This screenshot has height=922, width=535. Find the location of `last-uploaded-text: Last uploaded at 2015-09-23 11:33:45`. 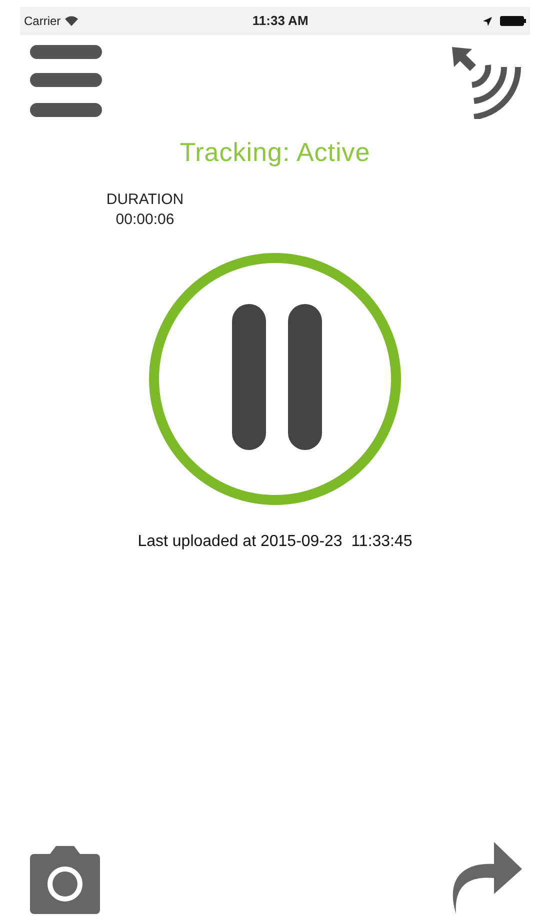

last-uploaded-text: Last uploaded at 2015-09-23 11:33:45 is located at coordinates (275, 542).